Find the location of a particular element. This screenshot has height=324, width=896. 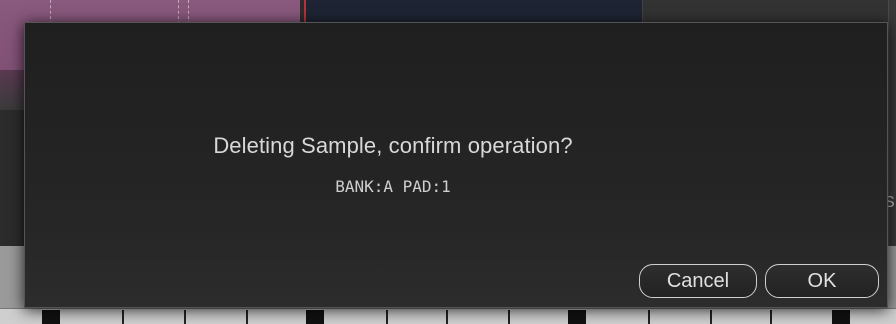

keyboard-strip is located at coordinates (448, 316).